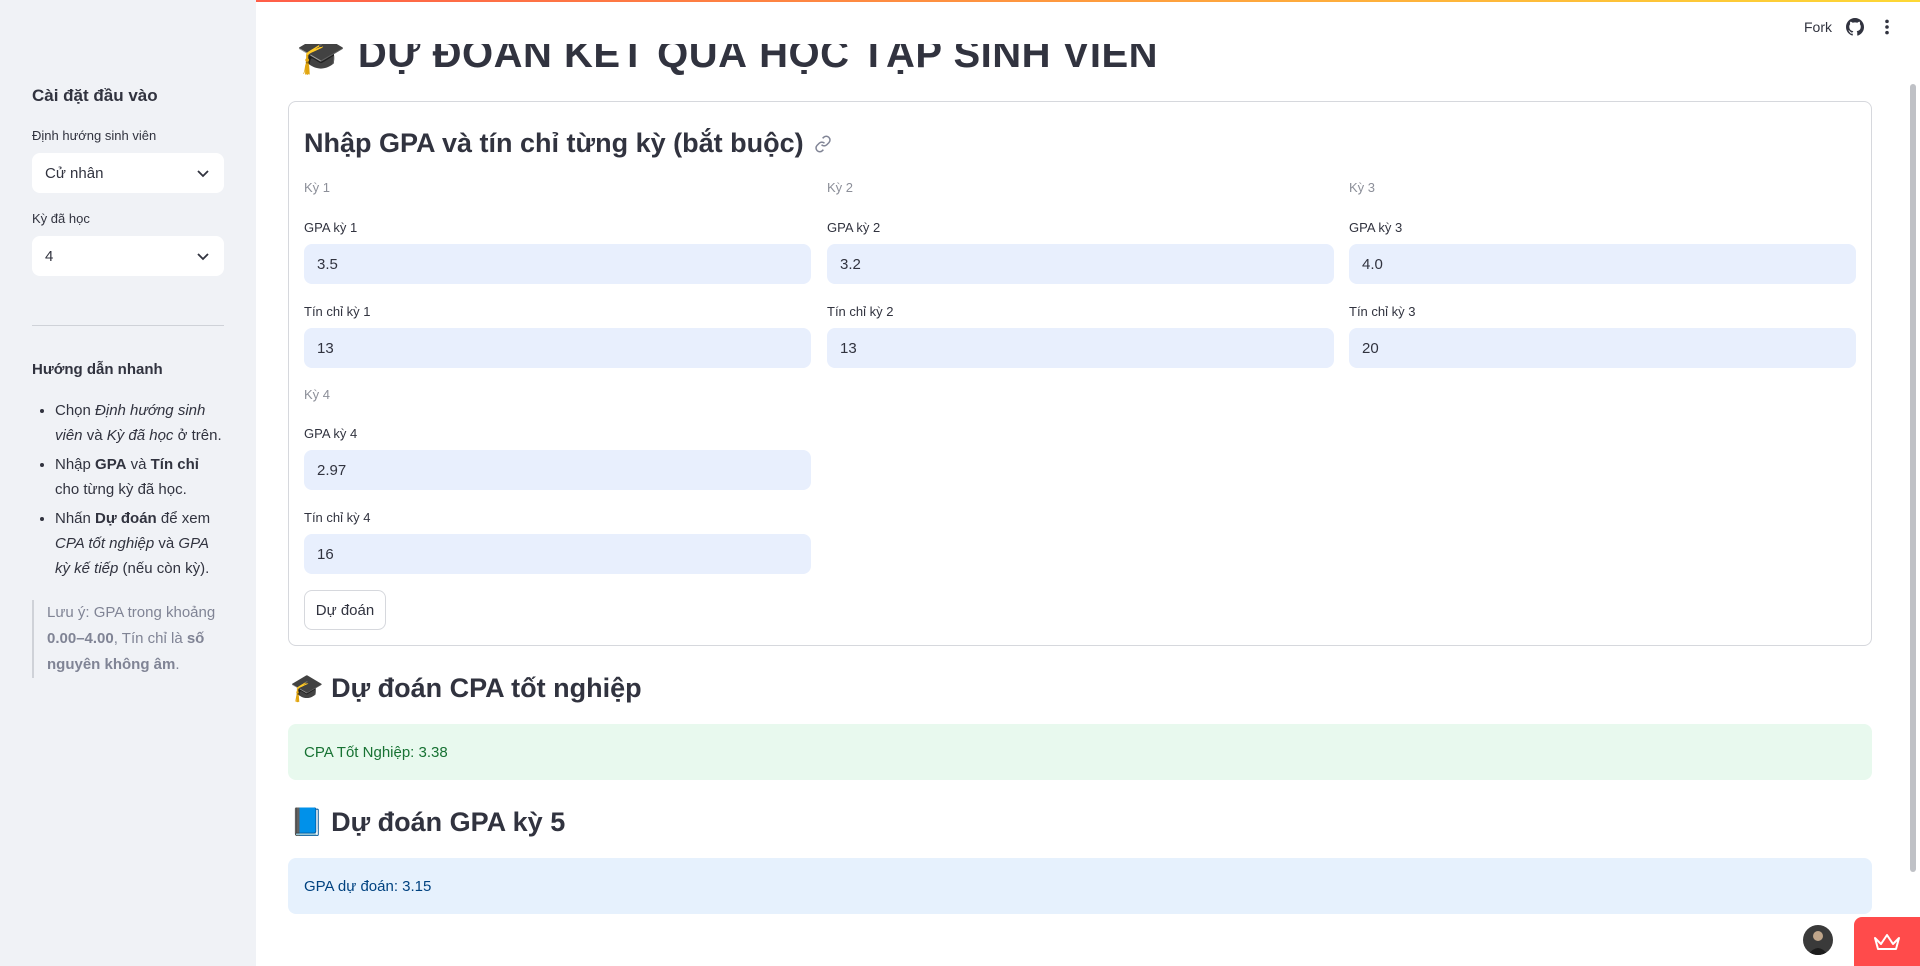 This screenshot has height=966, width=1920. Describe the element at coordinates (139, 477) in the screenshot. I see `guide-item: Nhập GPA và Tín chỉ cho từng kỳ đã học.` at that location.